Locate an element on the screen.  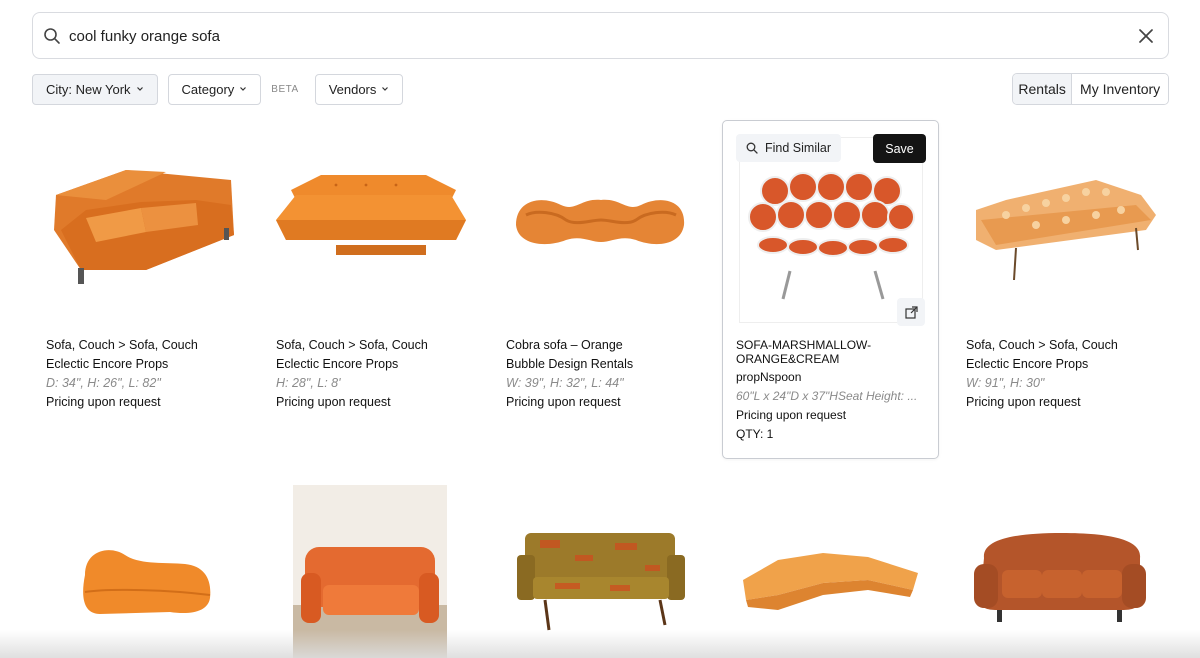
external-link-icon is located at coordinates (911, 312).